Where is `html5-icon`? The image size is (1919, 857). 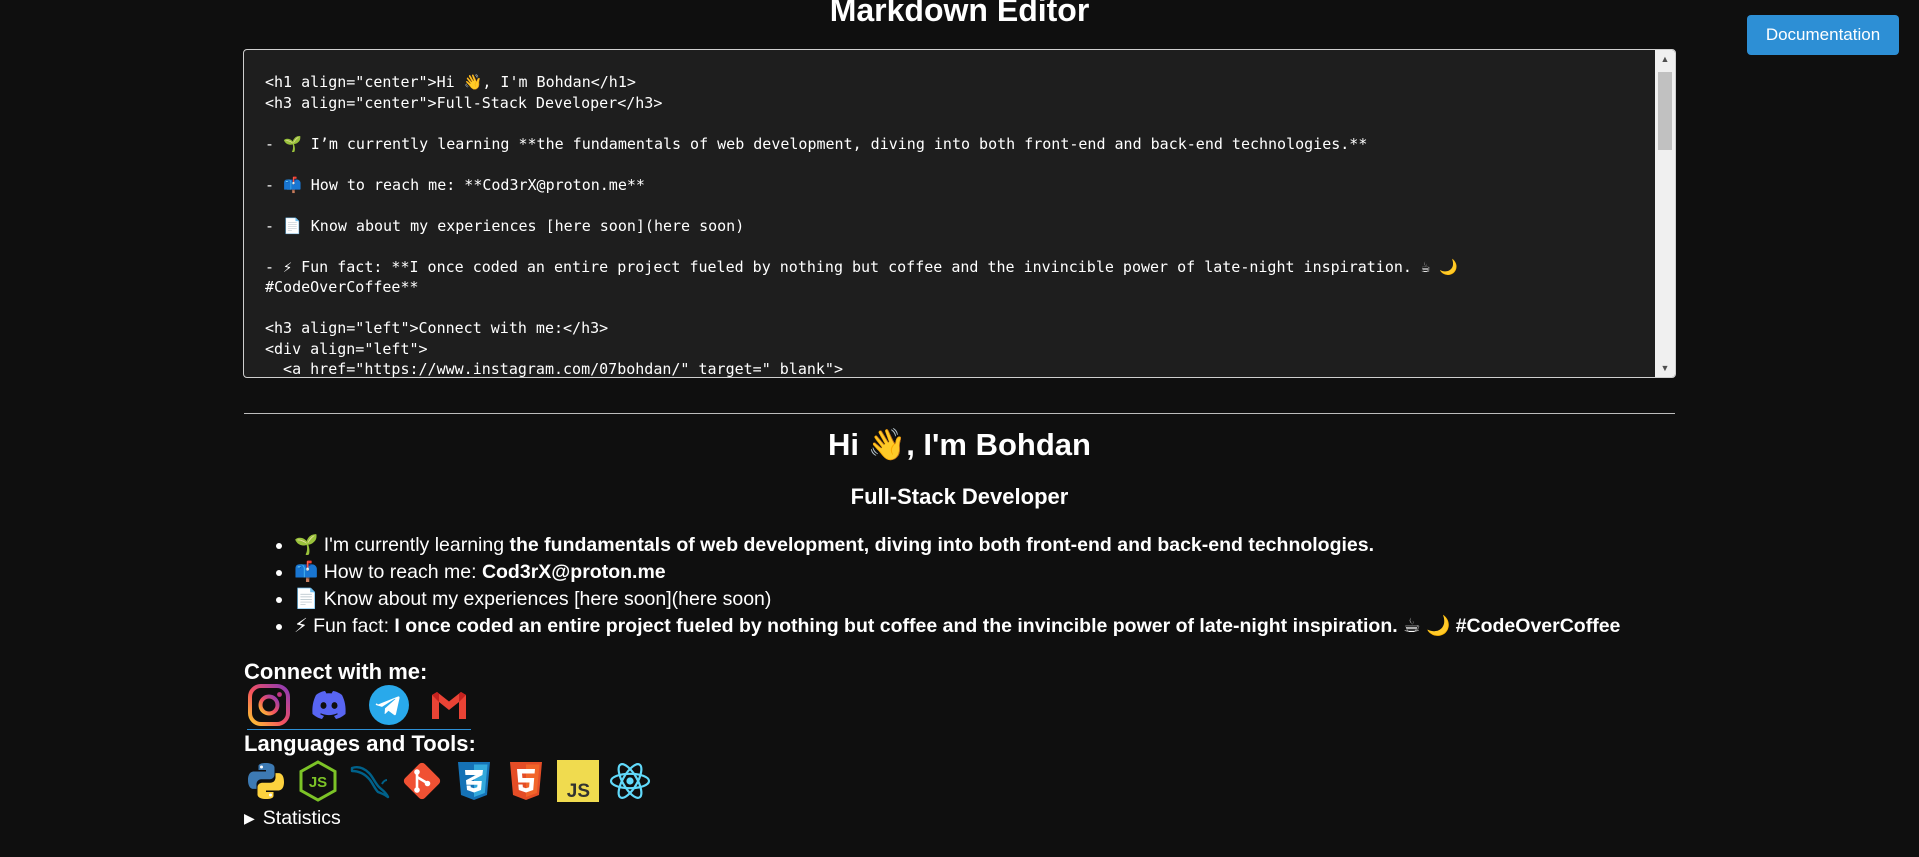
html5-icon is located at coordinates (526, 781).